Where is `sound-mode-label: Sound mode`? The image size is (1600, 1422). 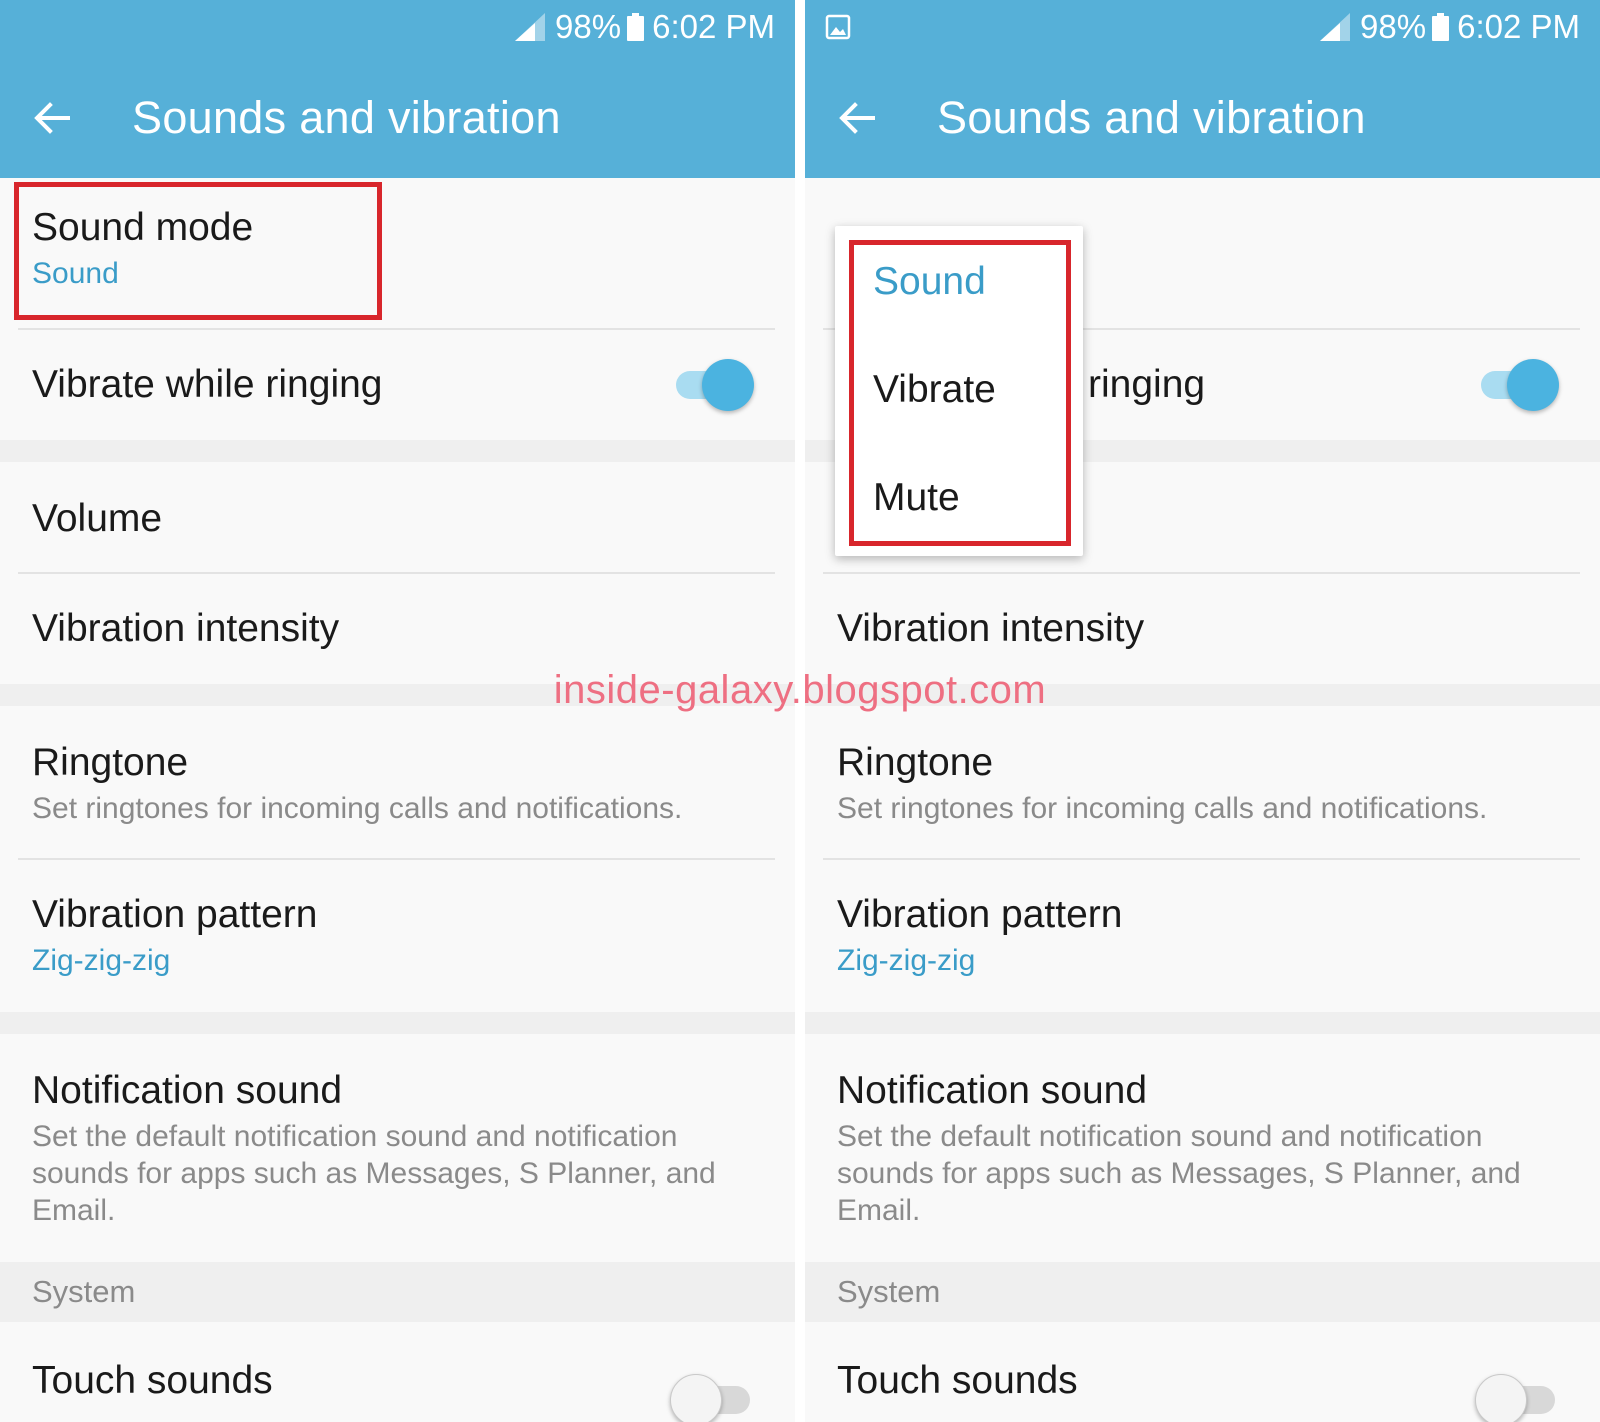 sound-mode-label: Sound mode is located at coordinates (143, 227).